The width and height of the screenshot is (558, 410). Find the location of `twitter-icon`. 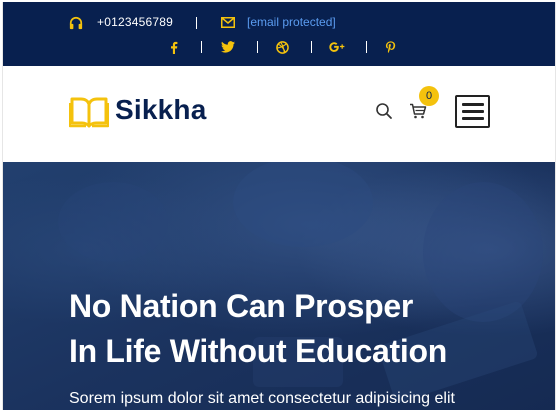

twitter-icon is located at coordinates (228, 47).